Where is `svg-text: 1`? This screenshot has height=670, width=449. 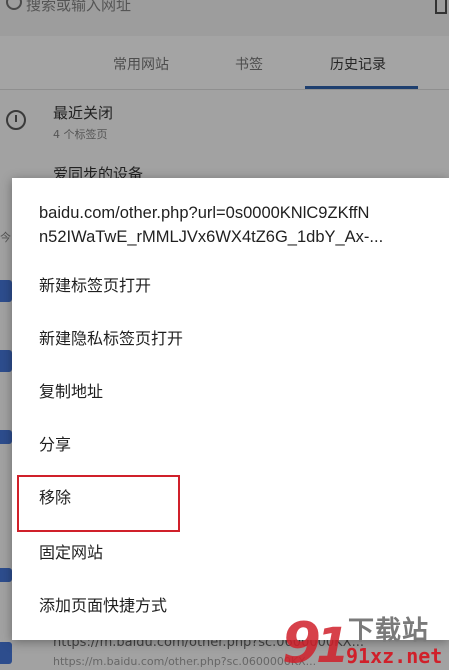 svg-text: 1 is located at coordinates (332, 644).